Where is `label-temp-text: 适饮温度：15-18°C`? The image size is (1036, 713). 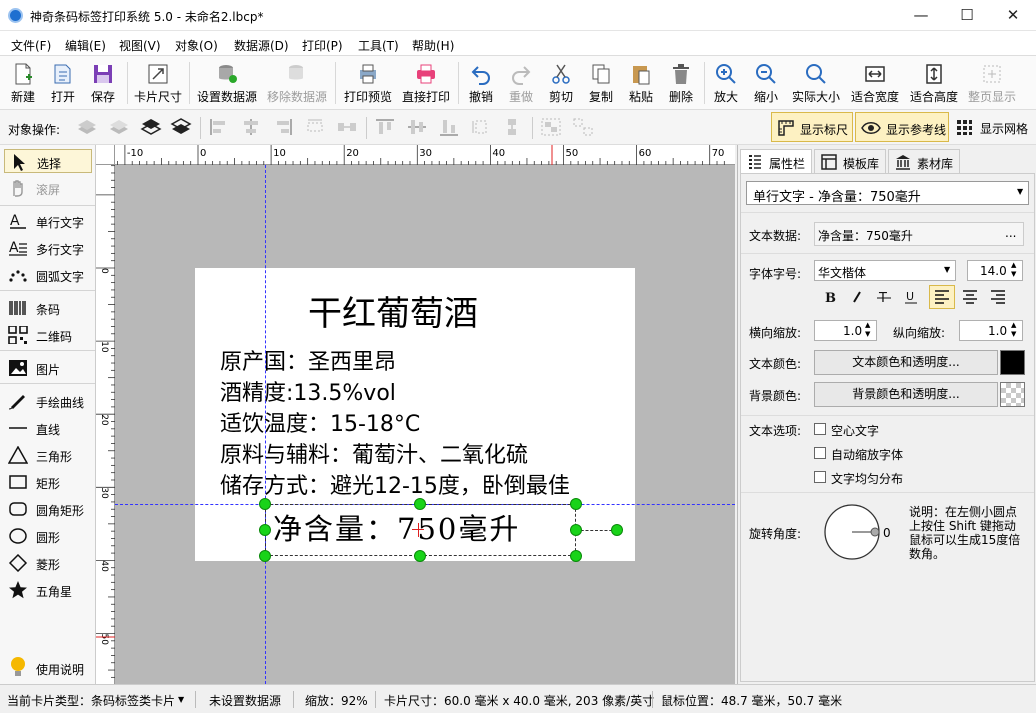
label-temp-text: 适饮温度：15-18°C is located at coordinates (320, 422).